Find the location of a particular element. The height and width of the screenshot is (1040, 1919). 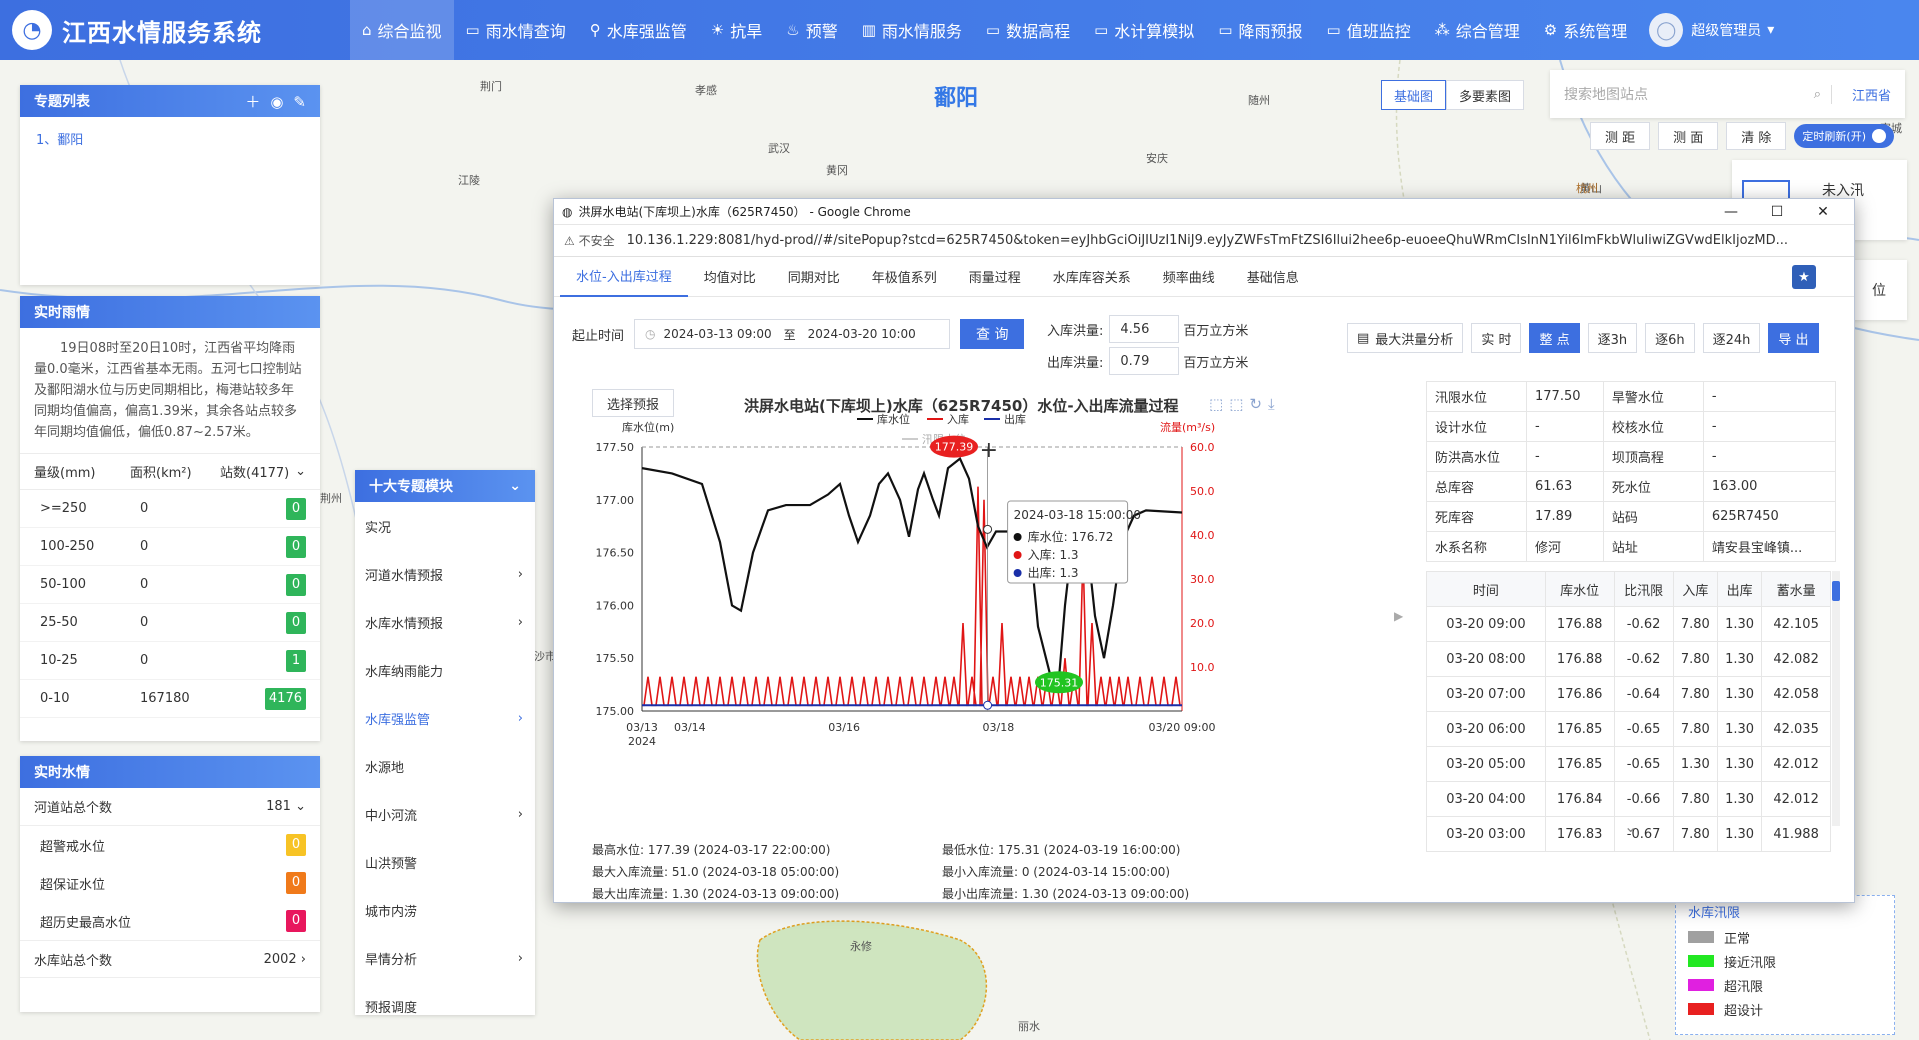

interval-button: 实 时 is located at coordinates (1496, 338).